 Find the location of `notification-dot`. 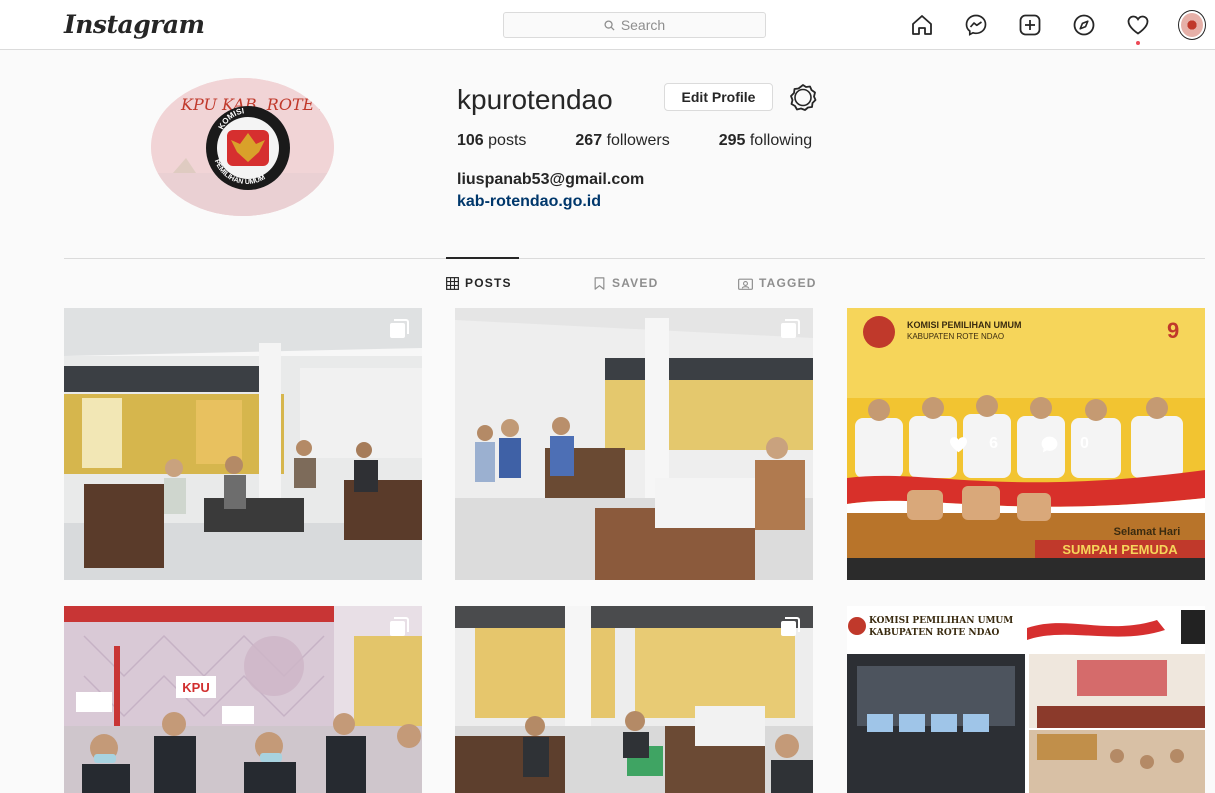

notification-dot is located at coordinates (1138, 43).